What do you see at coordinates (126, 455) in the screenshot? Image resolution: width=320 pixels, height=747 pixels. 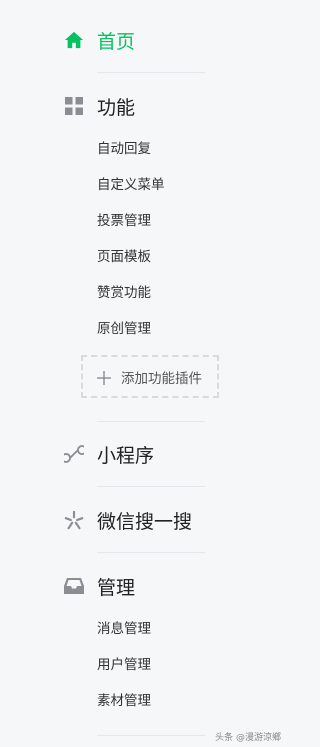 I see `nav-mini-program-label: 小程序` at bounding box center [126, 455].